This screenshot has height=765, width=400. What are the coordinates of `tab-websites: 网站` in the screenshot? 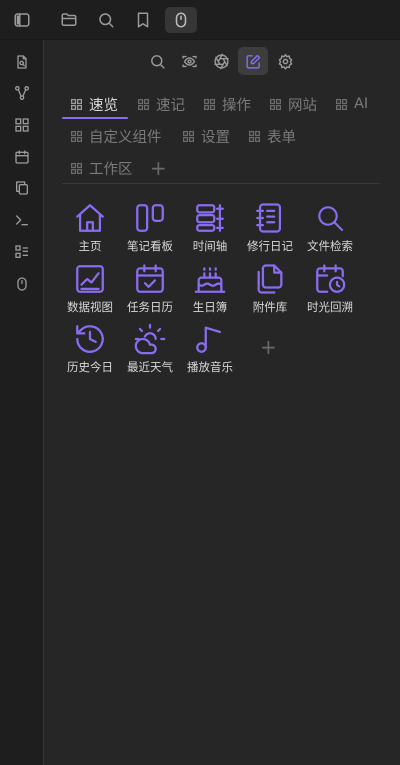 It's located at (293, 104).